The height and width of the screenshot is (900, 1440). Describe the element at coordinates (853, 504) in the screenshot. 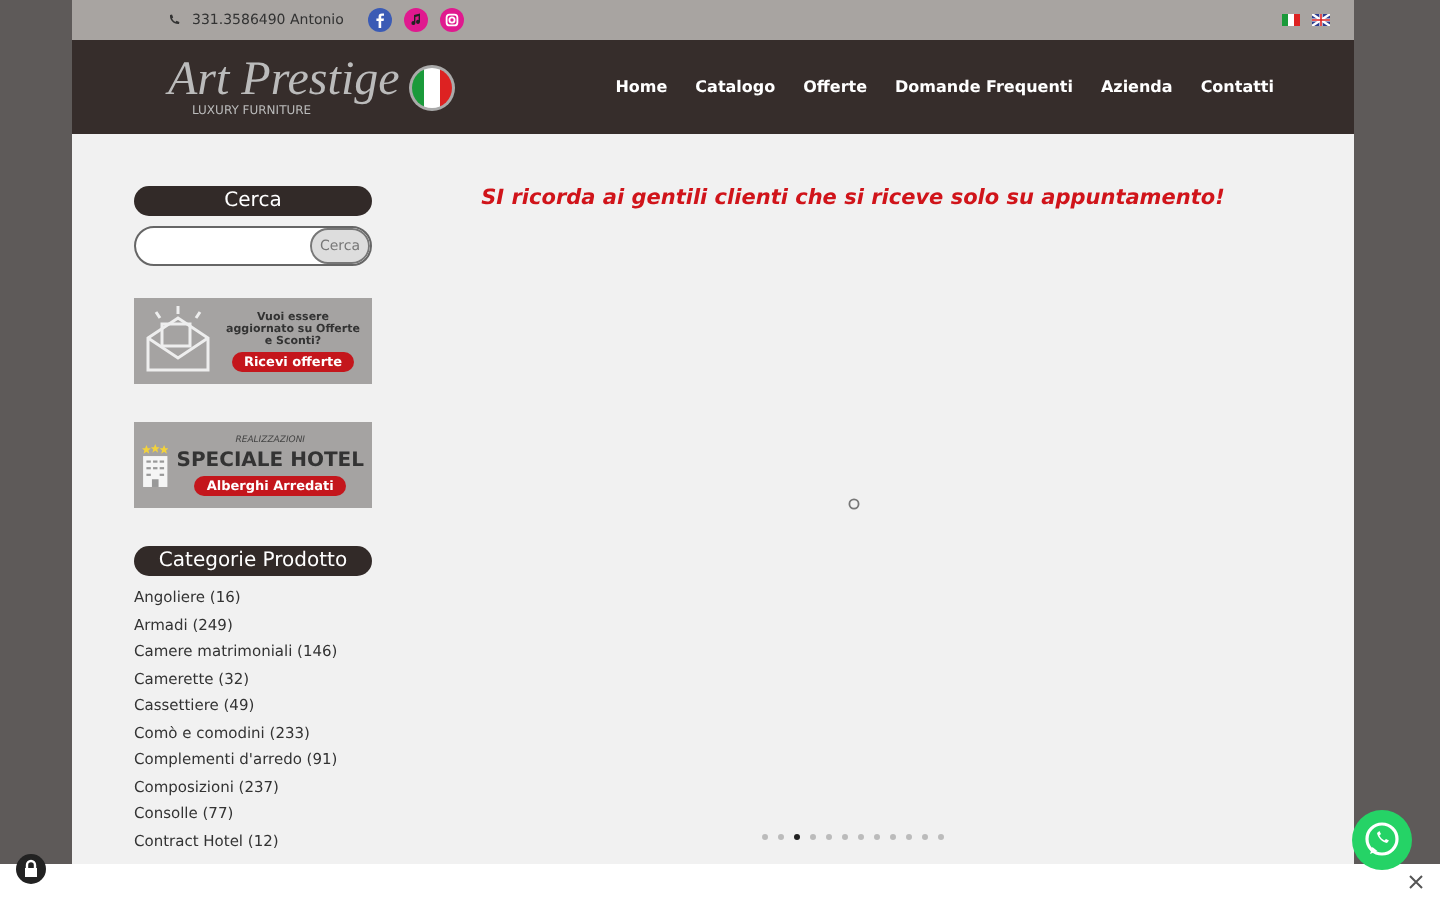

I see `loading-icon` at that location.